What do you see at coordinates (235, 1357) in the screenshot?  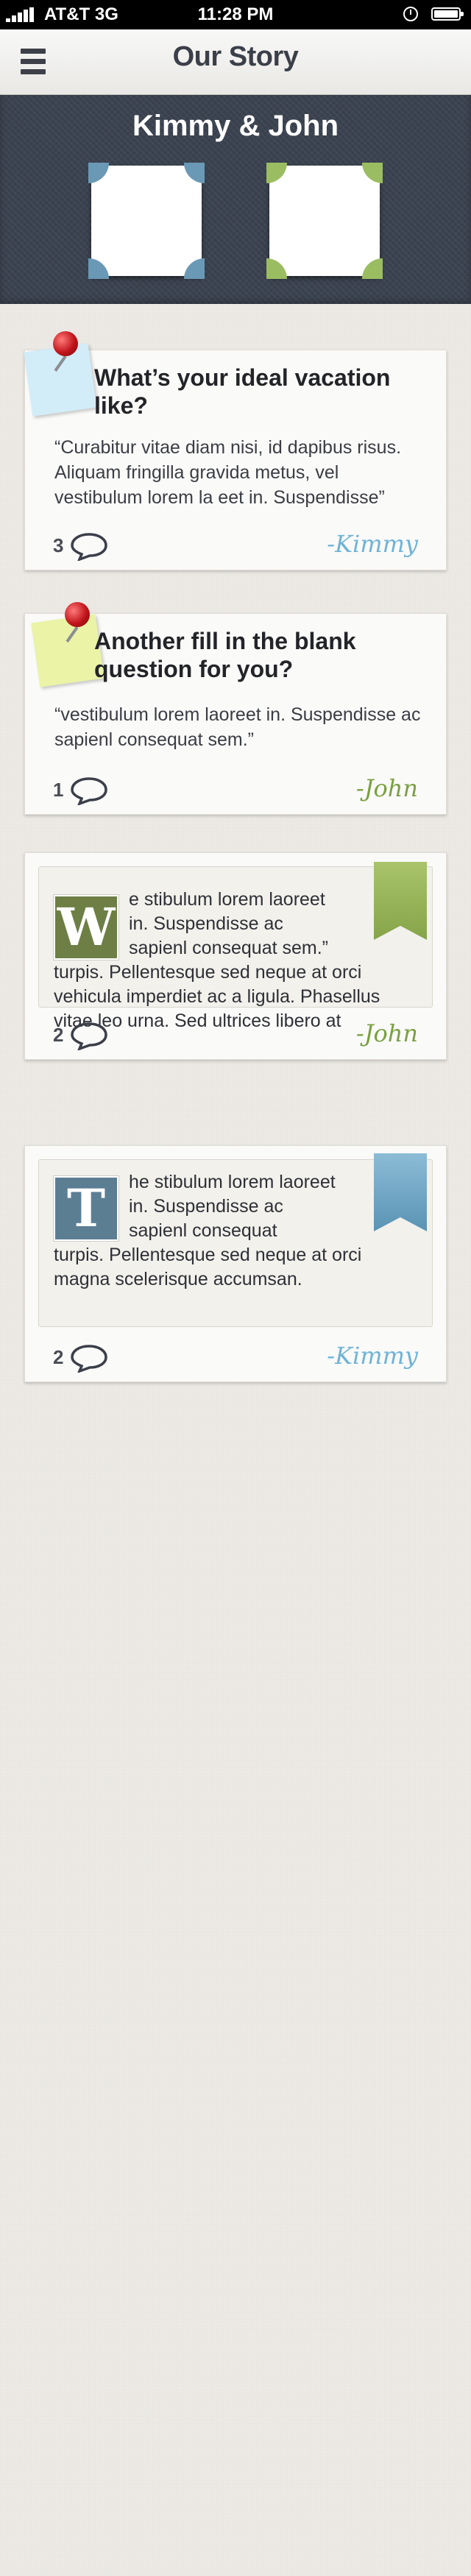 I see `card-footer: 2 -Kimmy` at bounding box center [235, 1357].